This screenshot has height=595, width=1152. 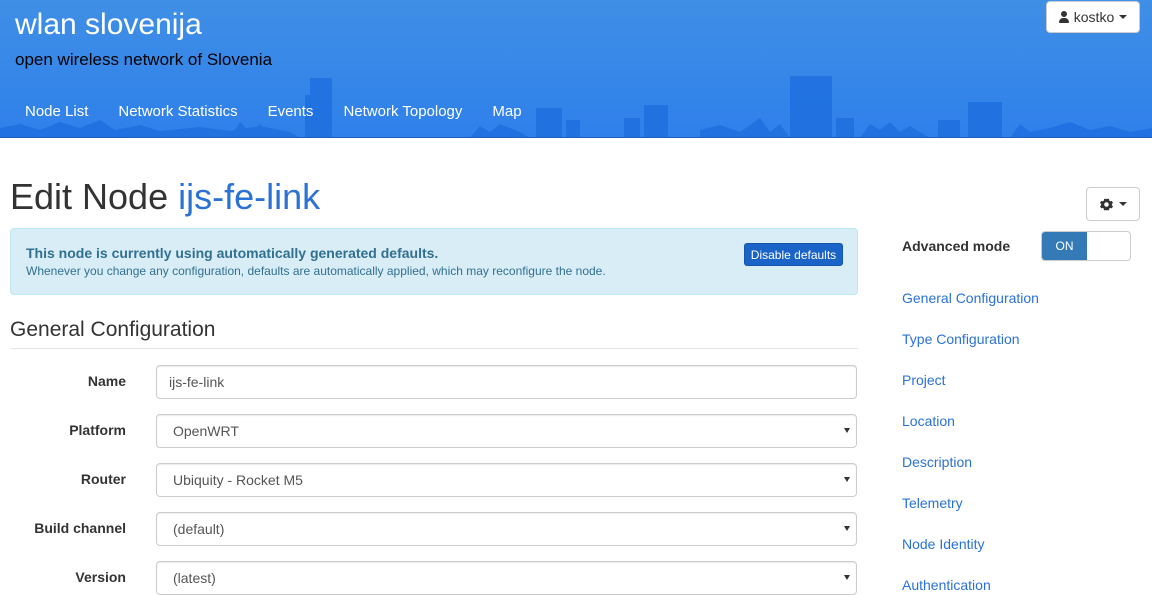 I want to click on sidebar-link-general-configuration: General Configuration, so click(x=970, y=298).